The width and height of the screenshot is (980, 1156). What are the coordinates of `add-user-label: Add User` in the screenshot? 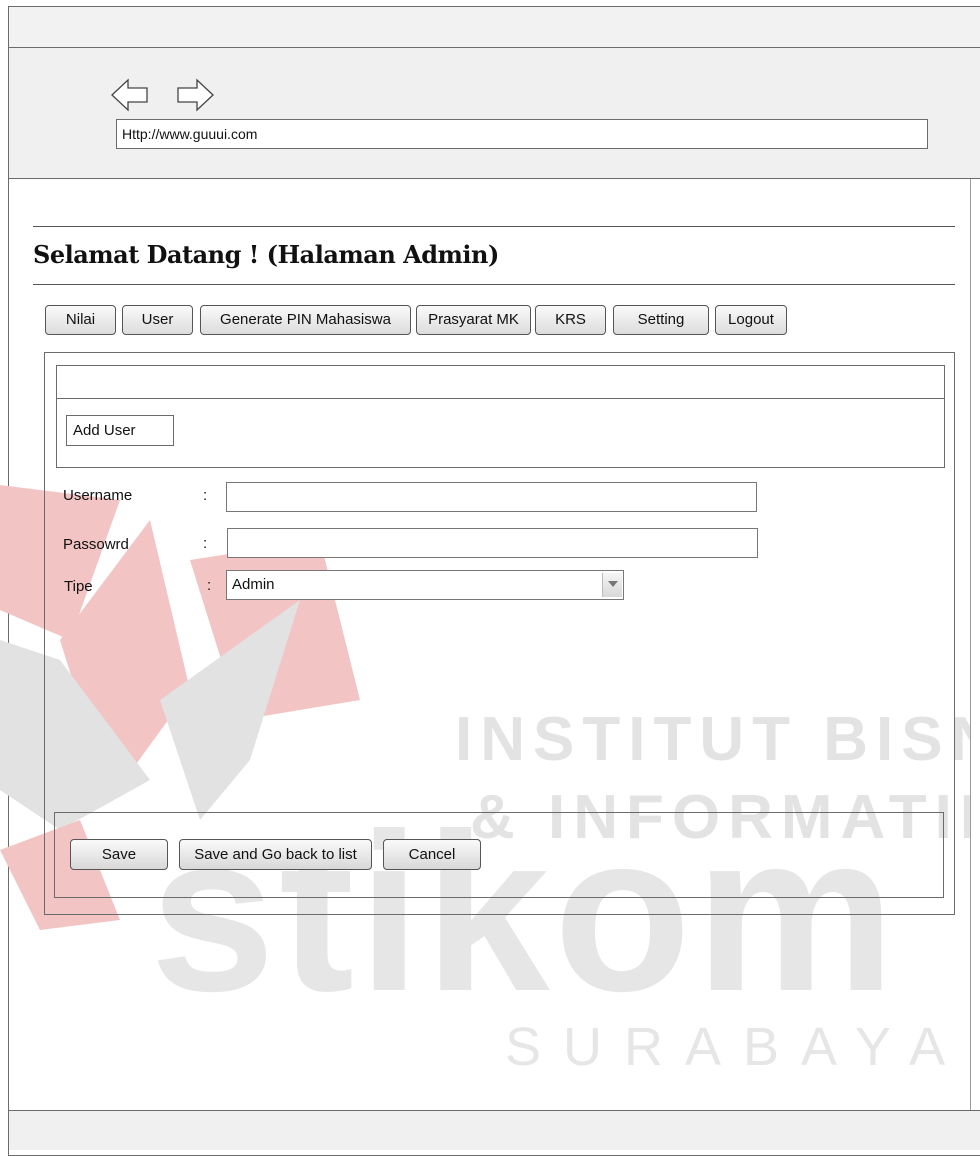 It's located at (120, 430).